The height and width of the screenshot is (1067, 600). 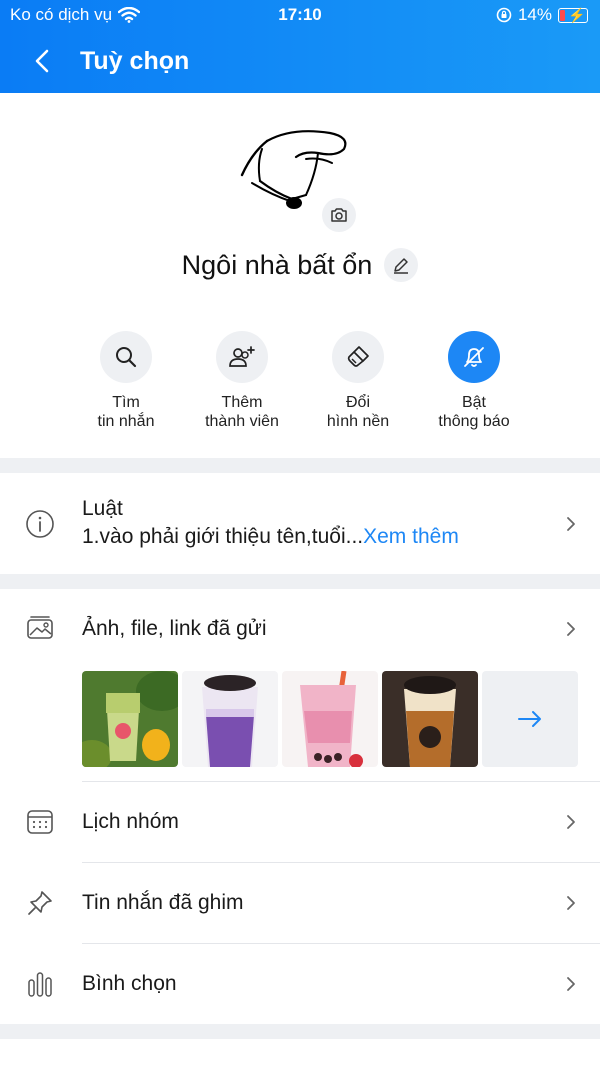 What do you see at coordinates (40, 822) in the screenshot?
I see `calendar-icon` at bounding box center [40, 822].